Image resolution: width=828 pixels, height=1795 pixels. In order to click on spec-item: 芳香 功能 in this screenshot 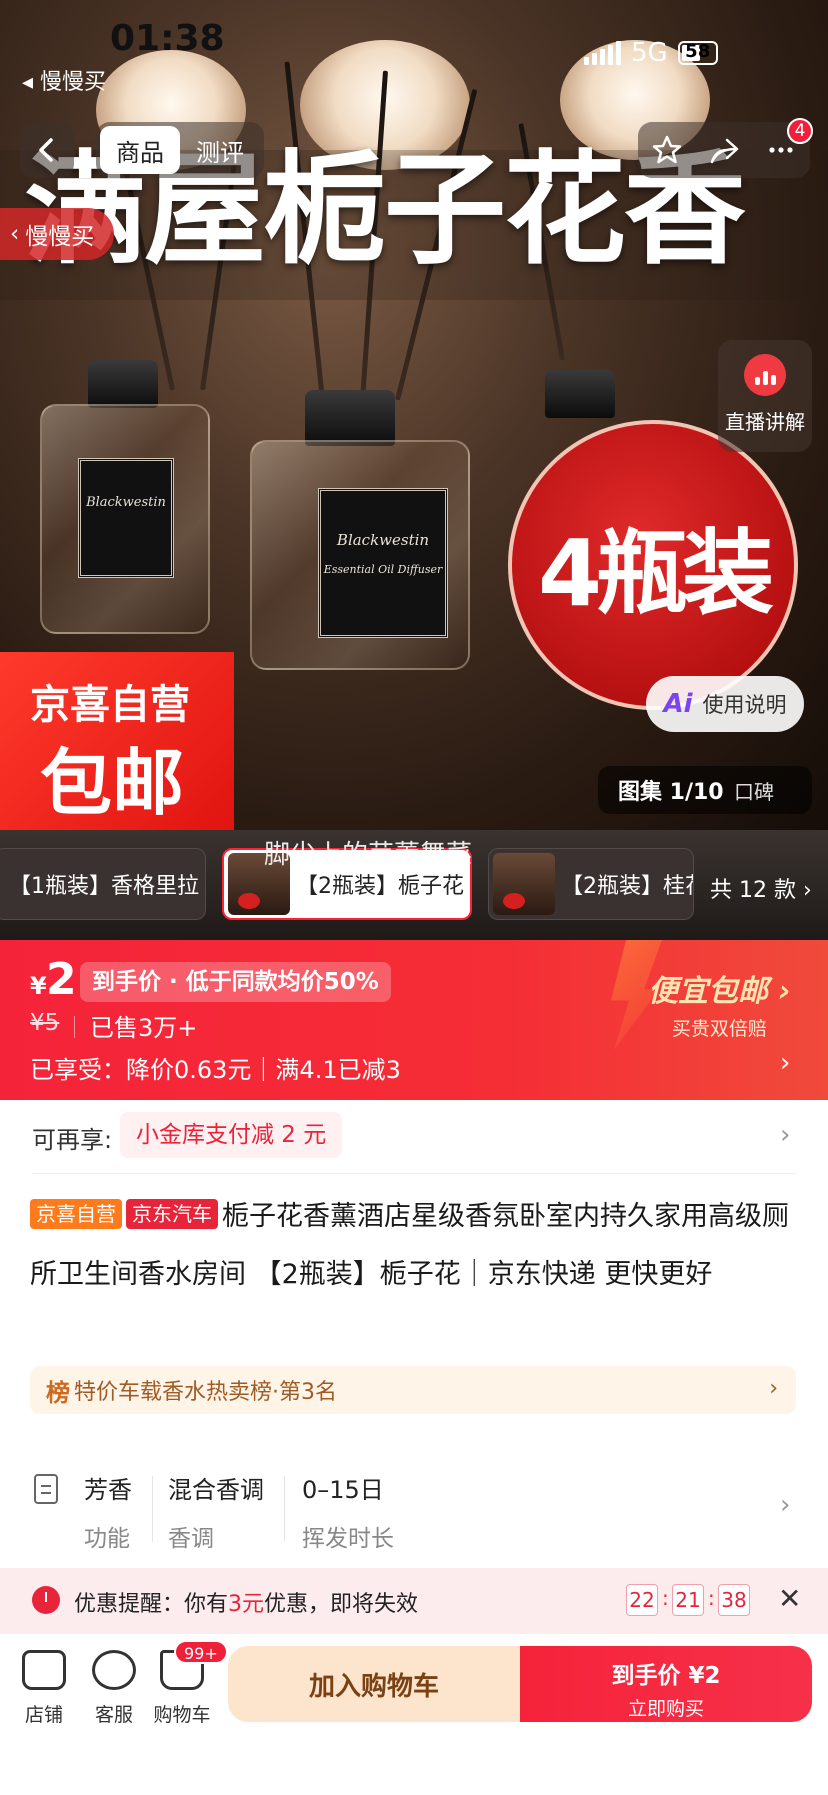, I will do `click(108, 1514)`.